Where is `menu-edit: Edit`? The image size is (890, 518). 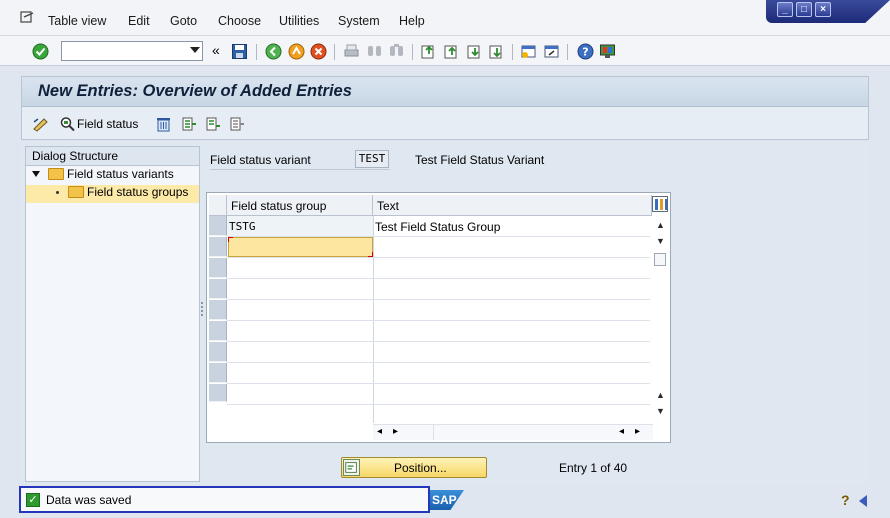 menu-edit: Edit is located at coordinates (139, 21).